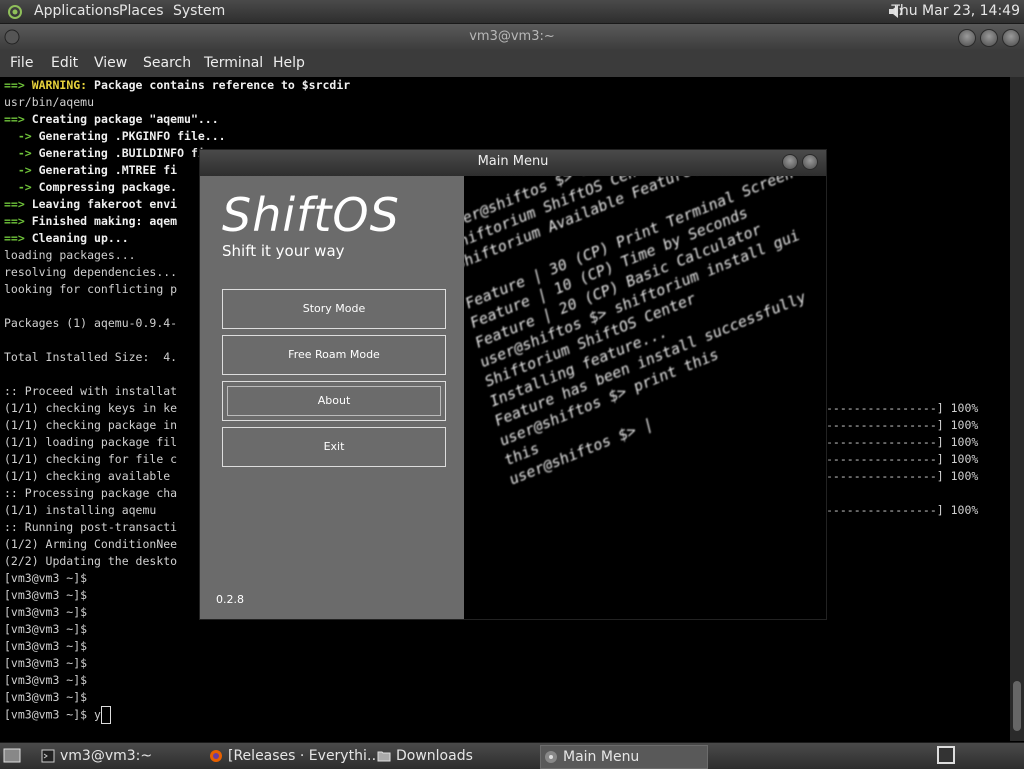 This screenshot has width=1024, height=769. What do you see at coordinates (91, 408) in the screenshot?
I see `terminal-line: (1/1) checking keys in ke` at bounding box center [91, 408].